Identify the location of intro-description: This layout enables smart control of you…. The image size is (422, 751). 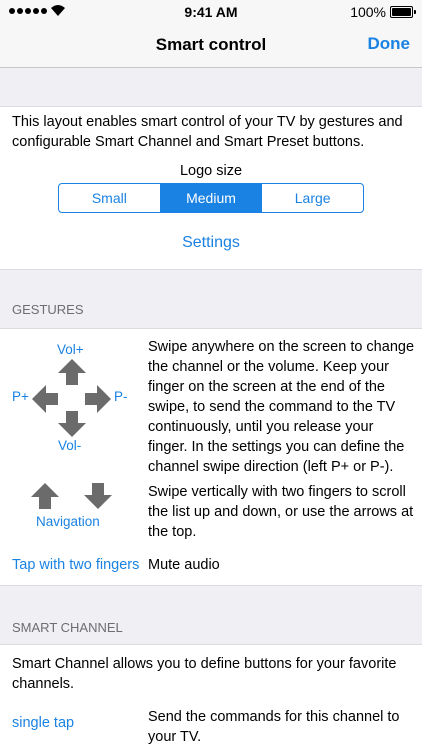
(207, 132).